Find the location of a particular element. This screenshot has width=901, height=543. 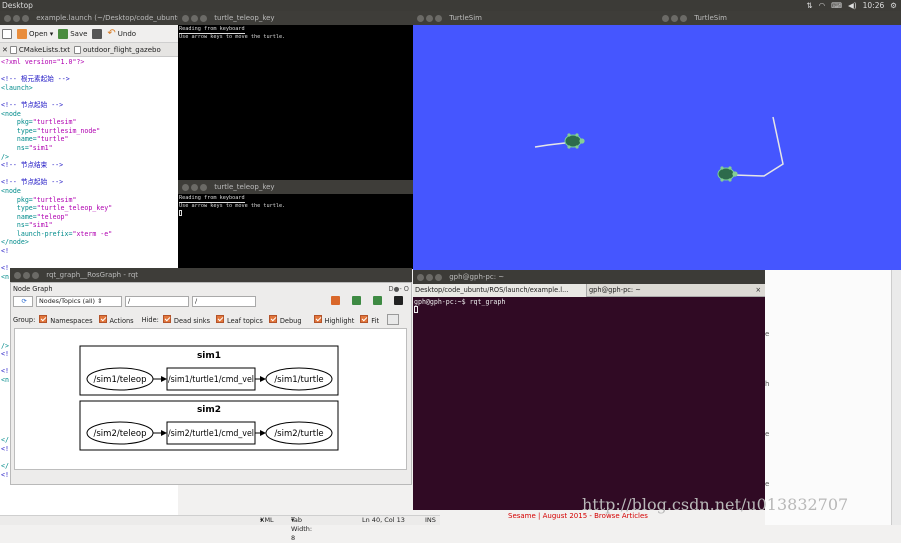

tab-cmakelists: ✕ CMakeLists.txt is located at coordinates (36, 49).